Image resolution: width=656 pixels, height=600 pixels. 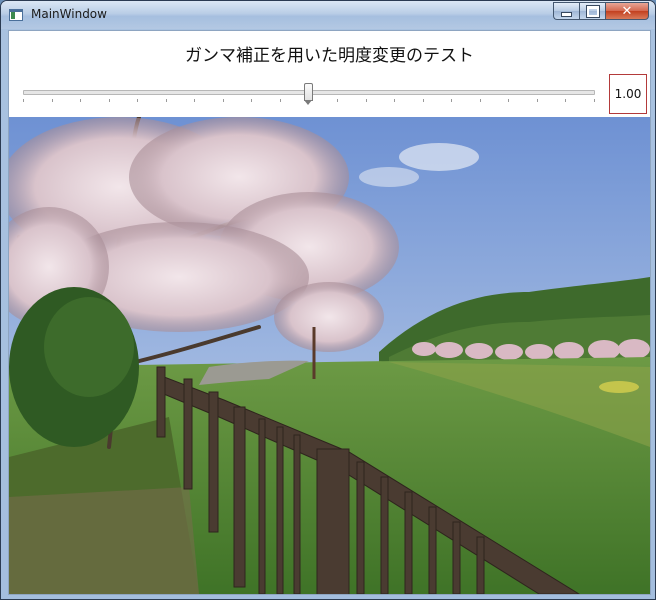 I want to click on window-title: MainWindow, so click(x=69, y=14).